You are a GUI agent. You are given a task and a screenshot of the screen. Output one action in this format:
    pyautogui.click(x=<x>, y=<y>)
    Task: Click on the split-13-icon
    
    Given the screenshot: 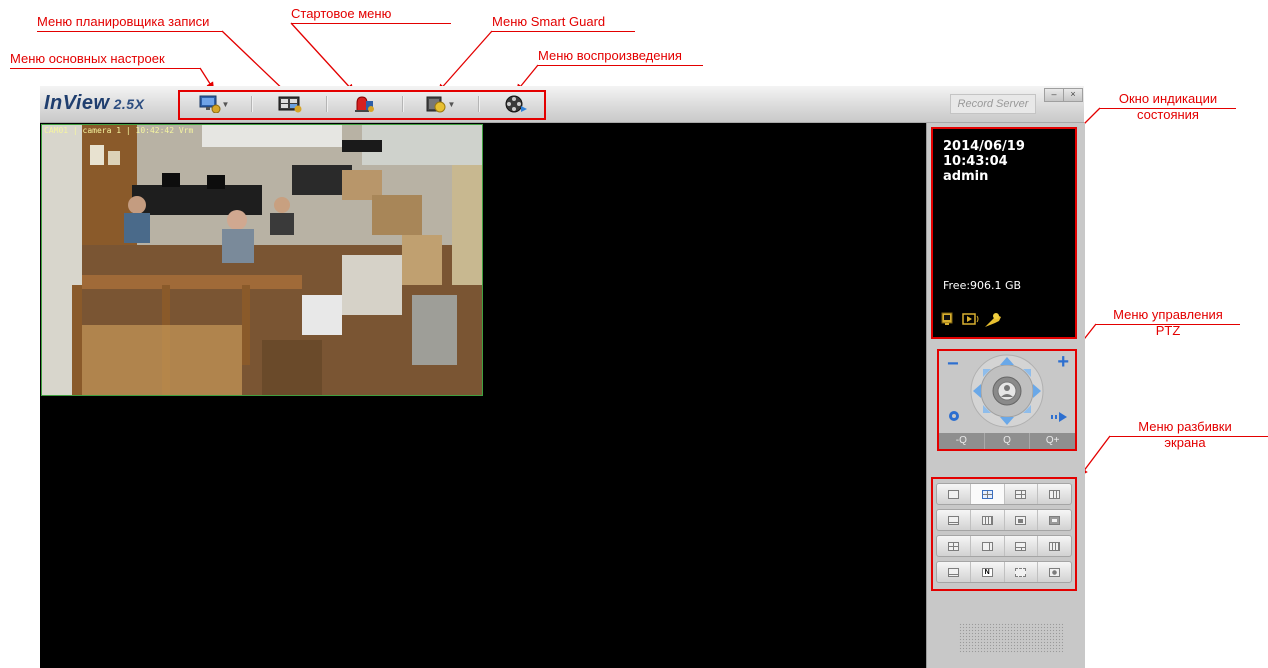 What is the action you would take?
    pyautogui.click(x=1055, y=520)
    